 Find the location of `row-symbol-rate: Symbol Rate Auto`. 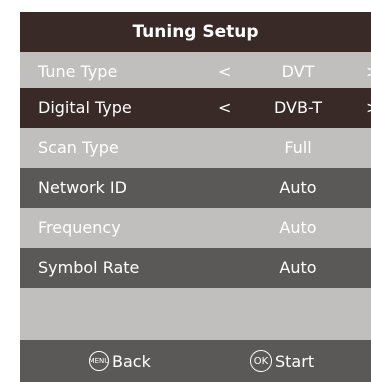

row-symbol-rate: Symbol Rate Auto is located at coordinates (195, 268).